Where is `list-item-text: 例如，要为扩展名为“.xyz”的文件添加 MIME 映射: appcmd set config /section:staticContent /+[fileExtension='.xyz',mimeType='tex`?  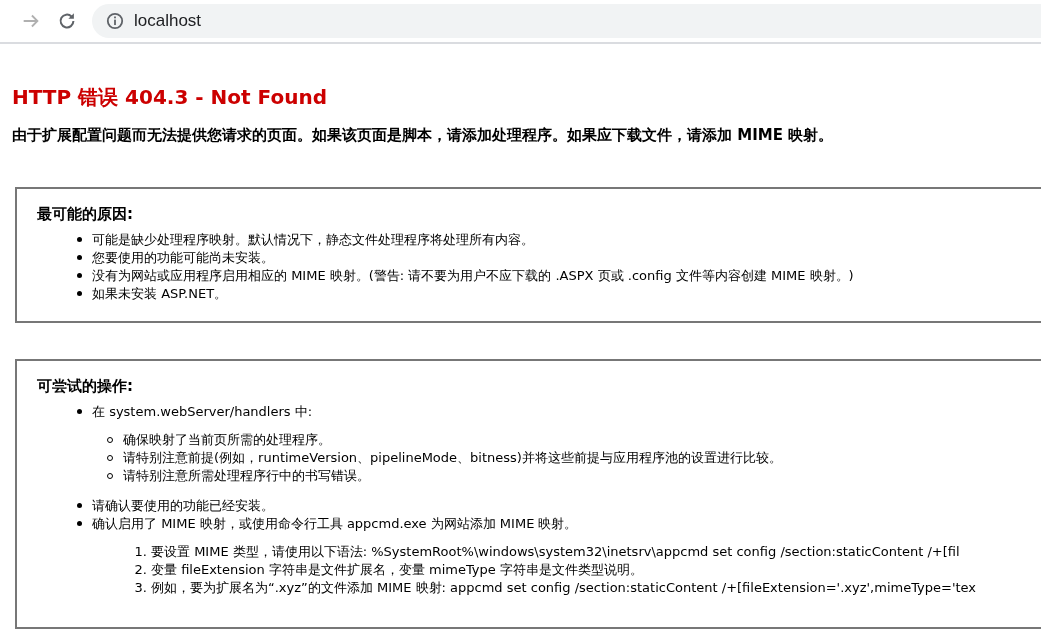 list-item-text: 例如，要为扩展名为“.xyz”的文件添加 MIME 映射: appcmd set config /section:staticContent /+[fileExtension='.xyz',mimeType='tex is located at coordinates (564, 587).